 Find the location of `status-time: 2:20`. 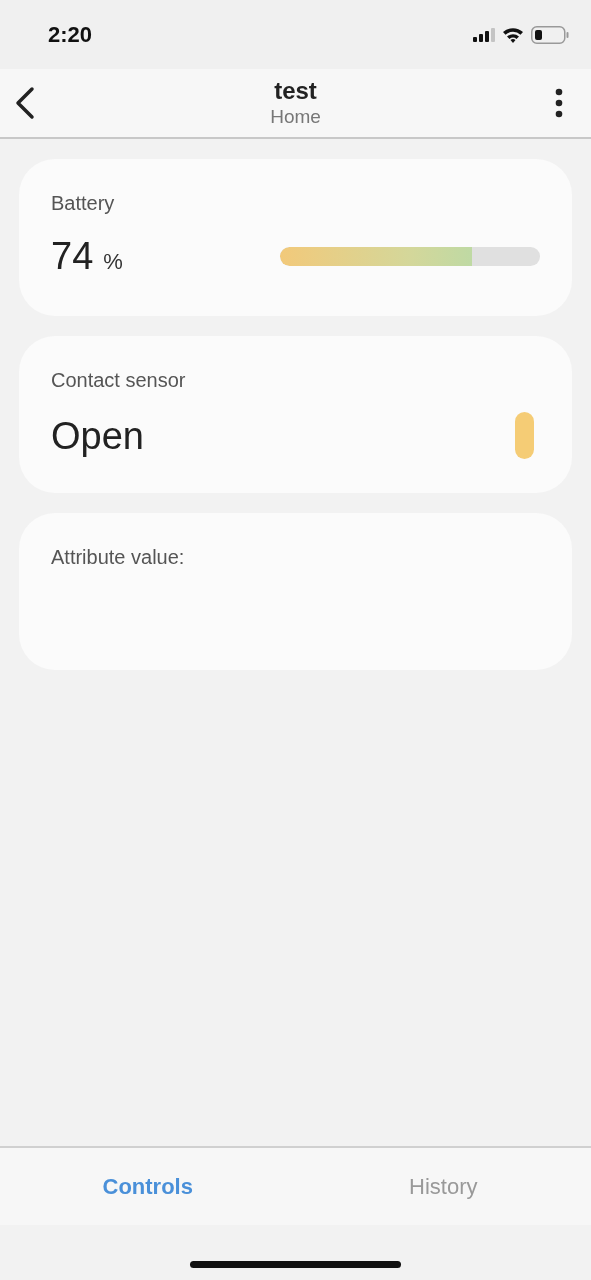

status-time: 2:20 is located at coordinates (70, 34).